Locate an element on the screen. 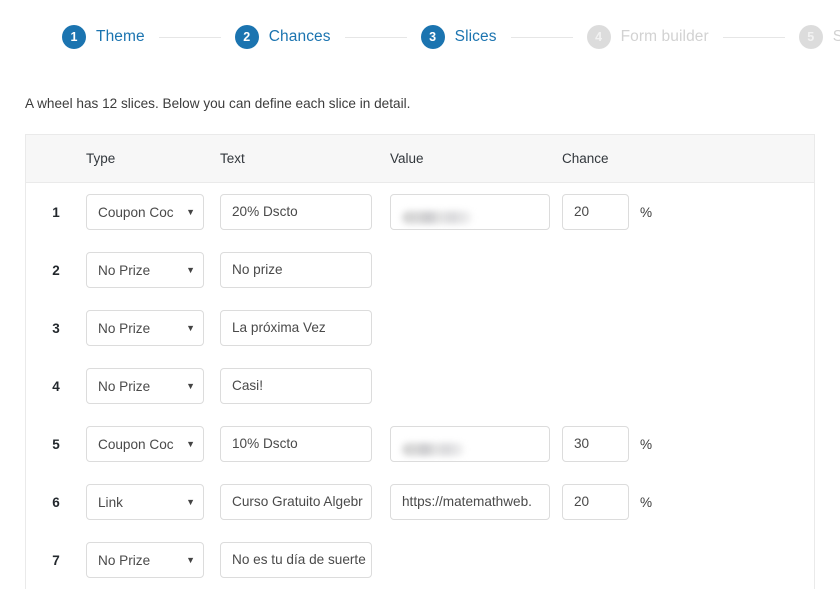 Image resolution: width=840 pixels, height=605 pixels. row-index: 6 is located at coordinates (56, 502).